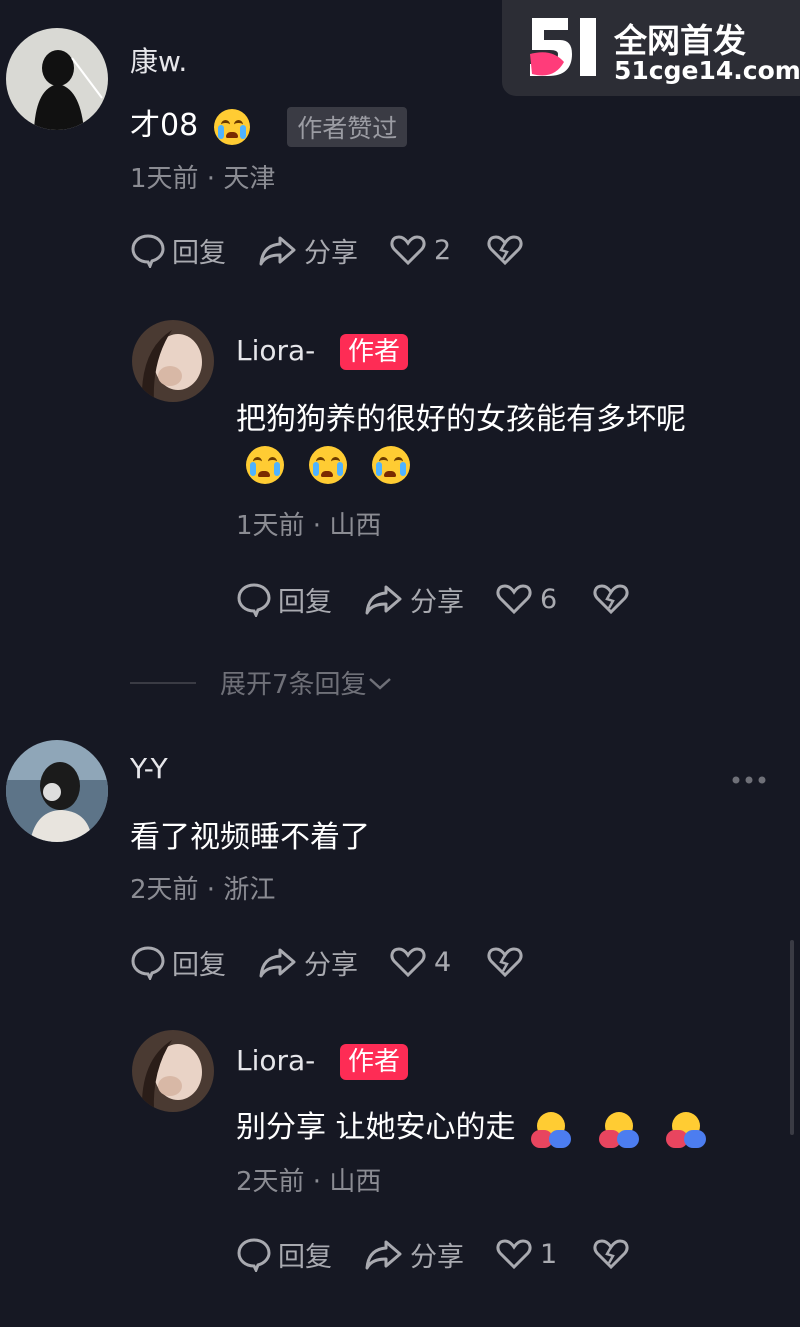 The image size is (800, 1327). I want to click on comment-username: Y-Y, so click(149, 768).